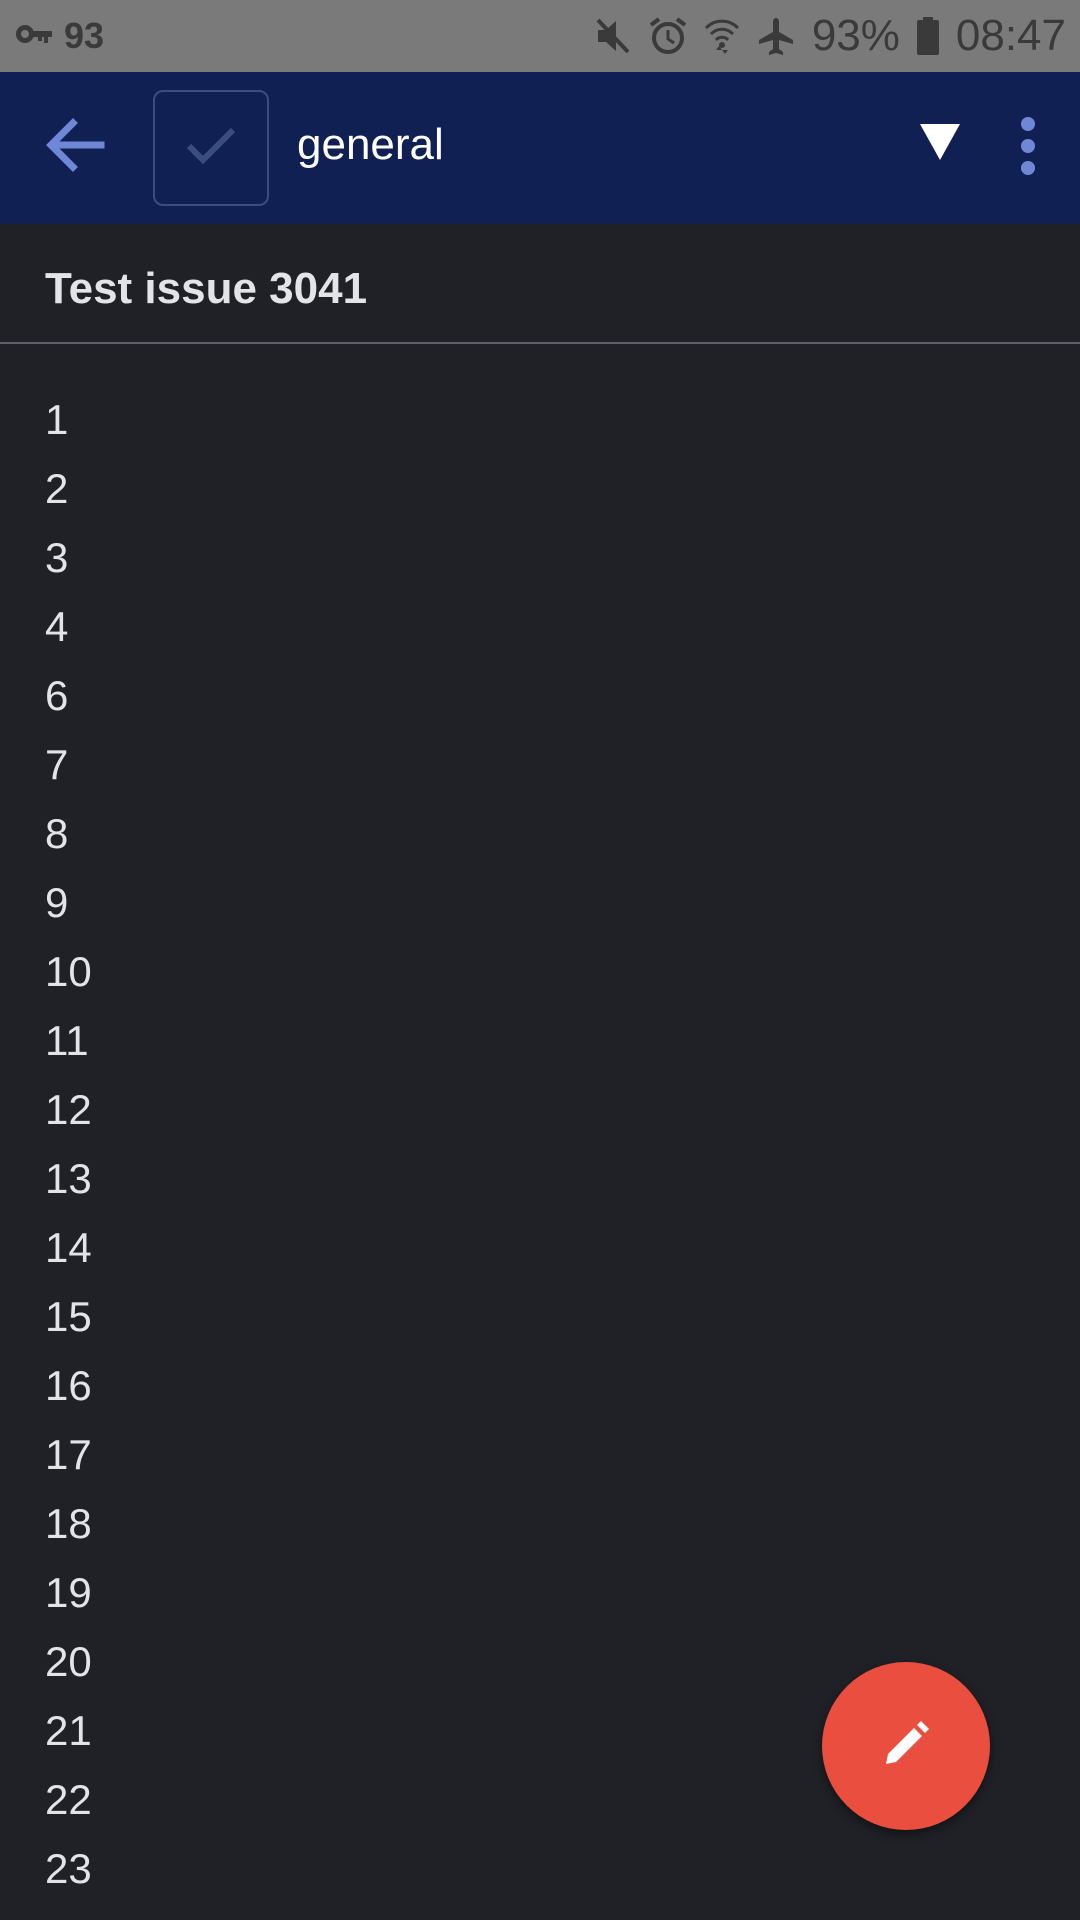 This screenshot has height=1920, width=1080. Describe the element at coordinates (57, 488) in the screenshot. I see `note-line: 2` at that location.